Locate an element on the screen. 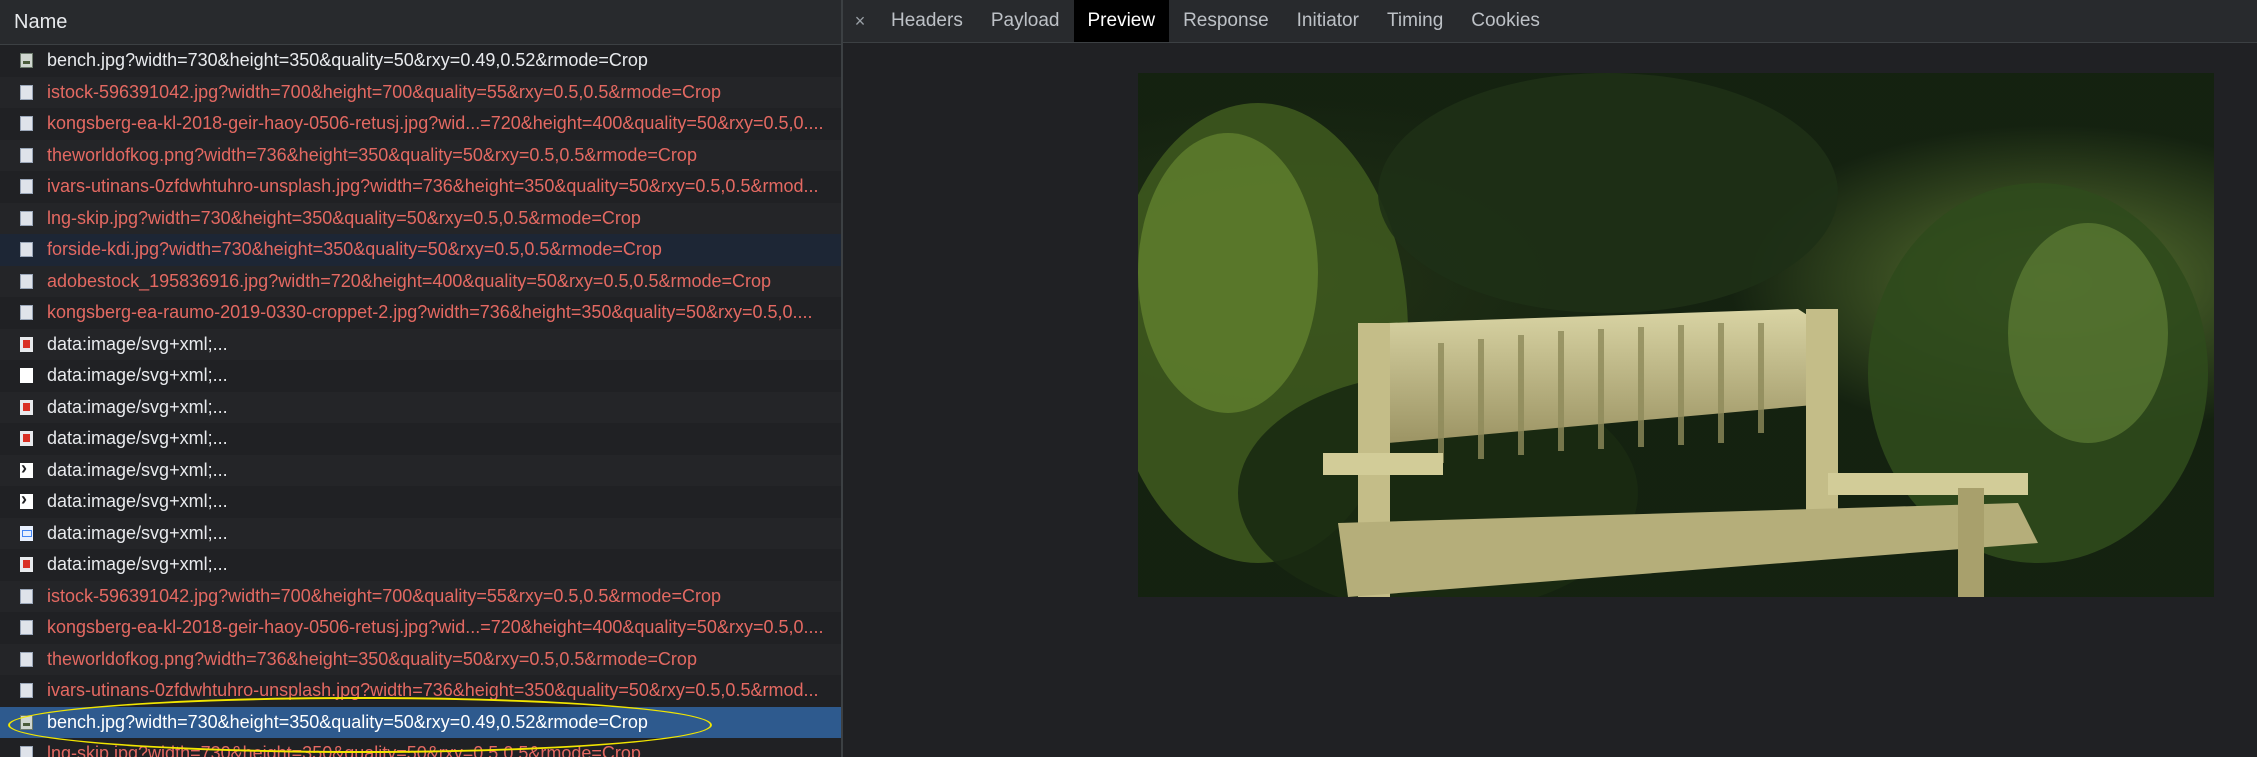 The width and height of the screenshot is (2257, 757). tab-response: Response is located at coordinates (1226, 21).